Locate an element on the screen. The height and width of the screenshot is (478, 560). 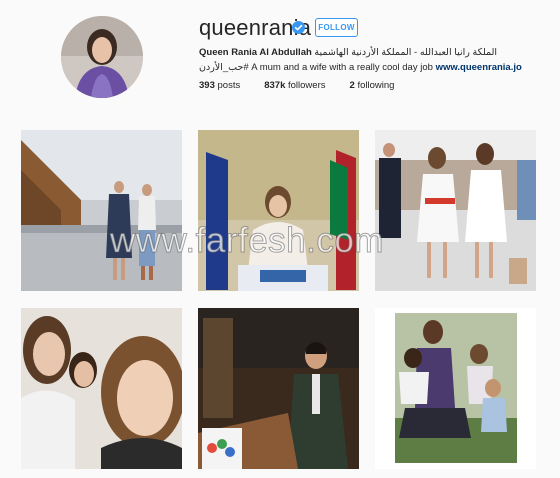
following-label: following is located at coordinates (376, 85).